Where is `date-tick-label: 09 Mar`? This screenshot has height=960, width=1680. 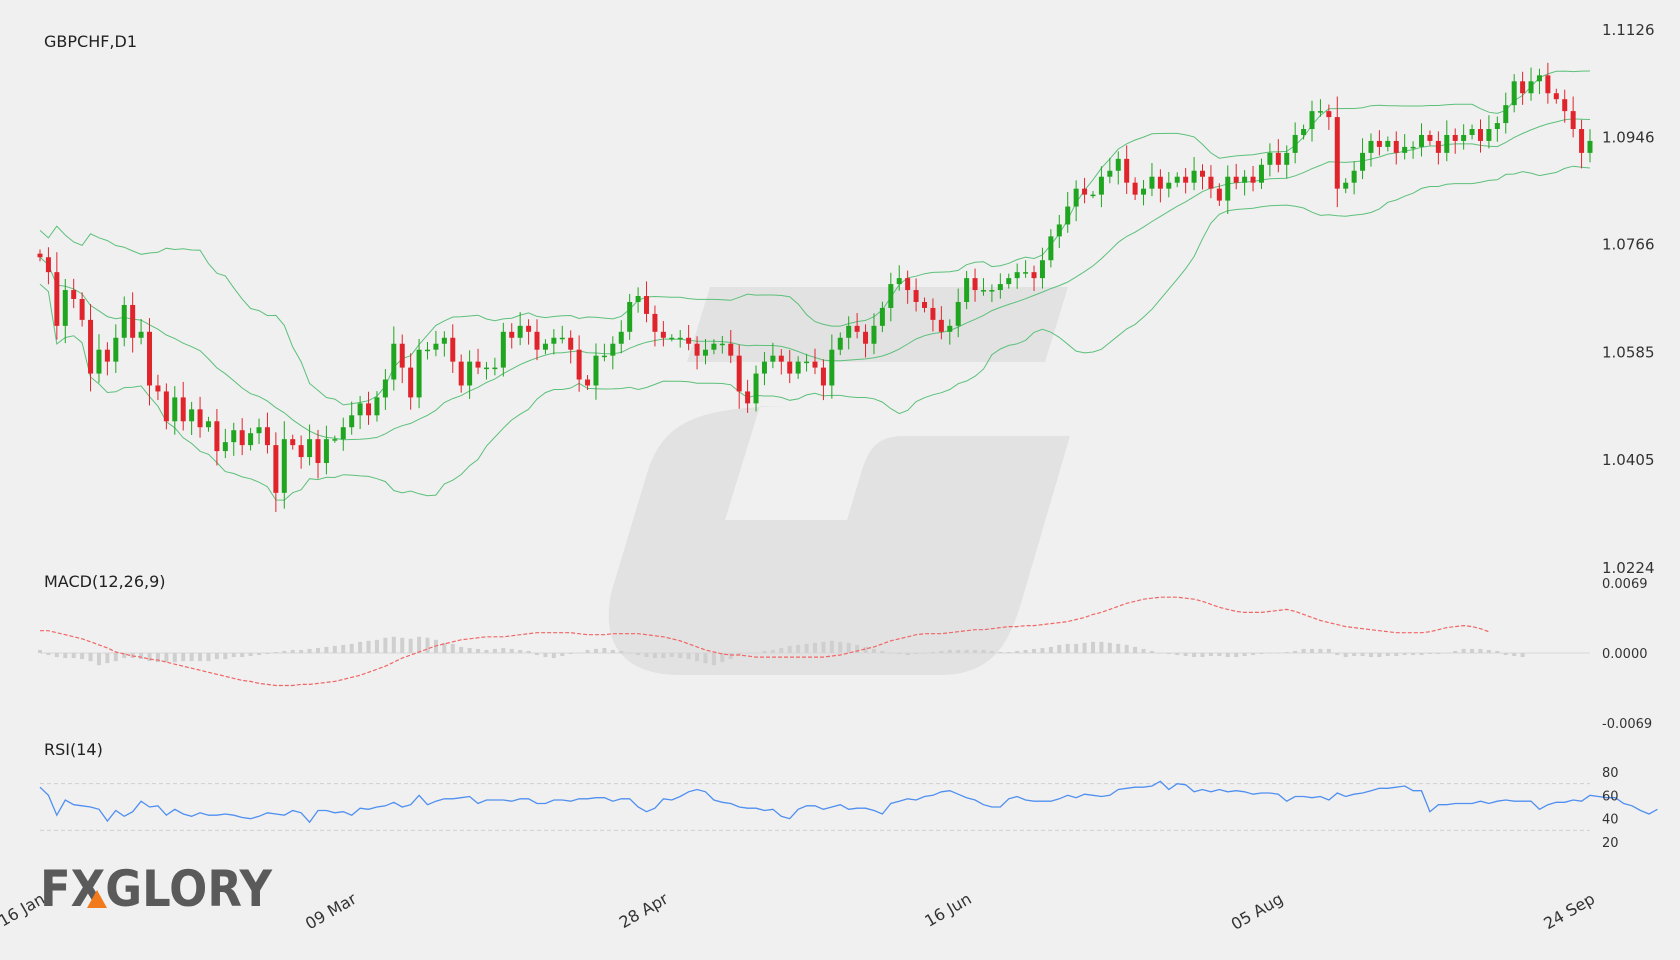 date-tick-label: 09 Mar is located at coordinates (331, 911).